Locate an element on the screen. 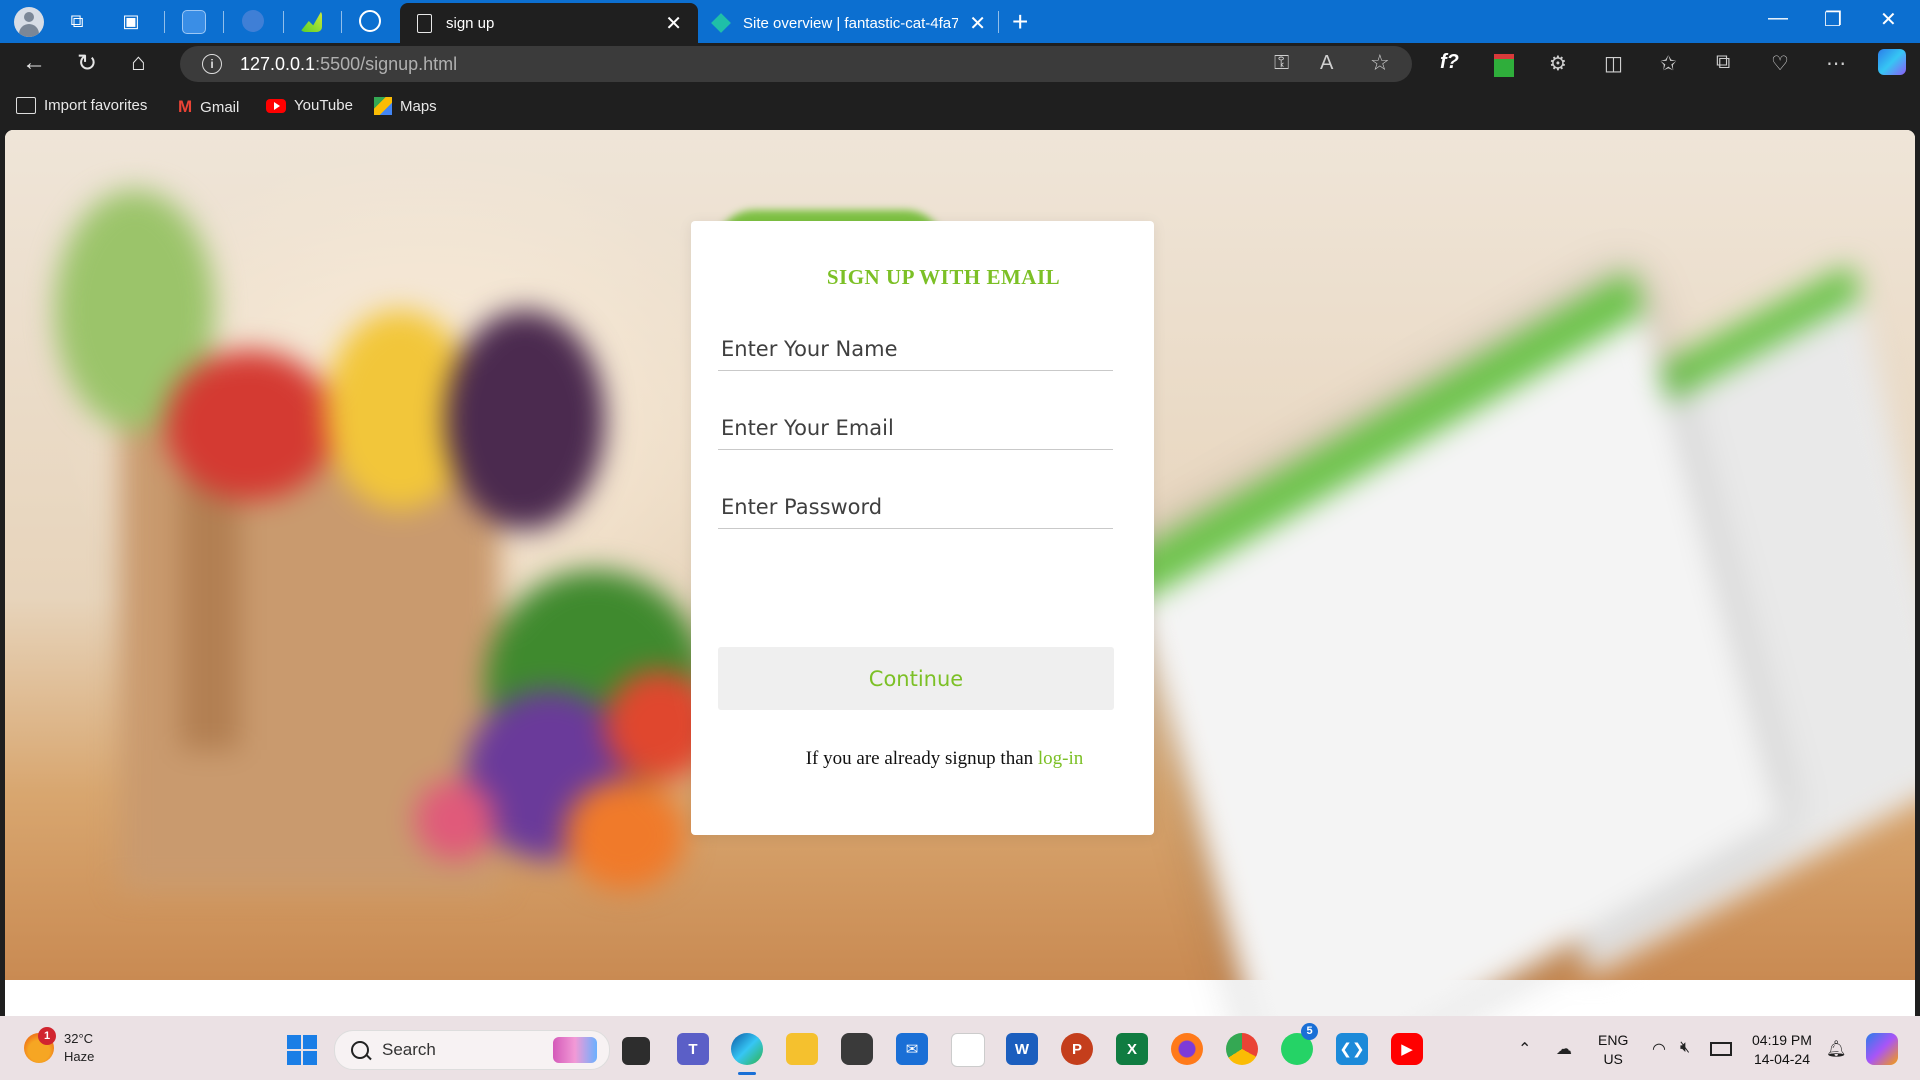 Image resolution: width=1920 pixels, height=1080 pixels. formula-extension-icon: f? is located at coordinates (1449, 62).